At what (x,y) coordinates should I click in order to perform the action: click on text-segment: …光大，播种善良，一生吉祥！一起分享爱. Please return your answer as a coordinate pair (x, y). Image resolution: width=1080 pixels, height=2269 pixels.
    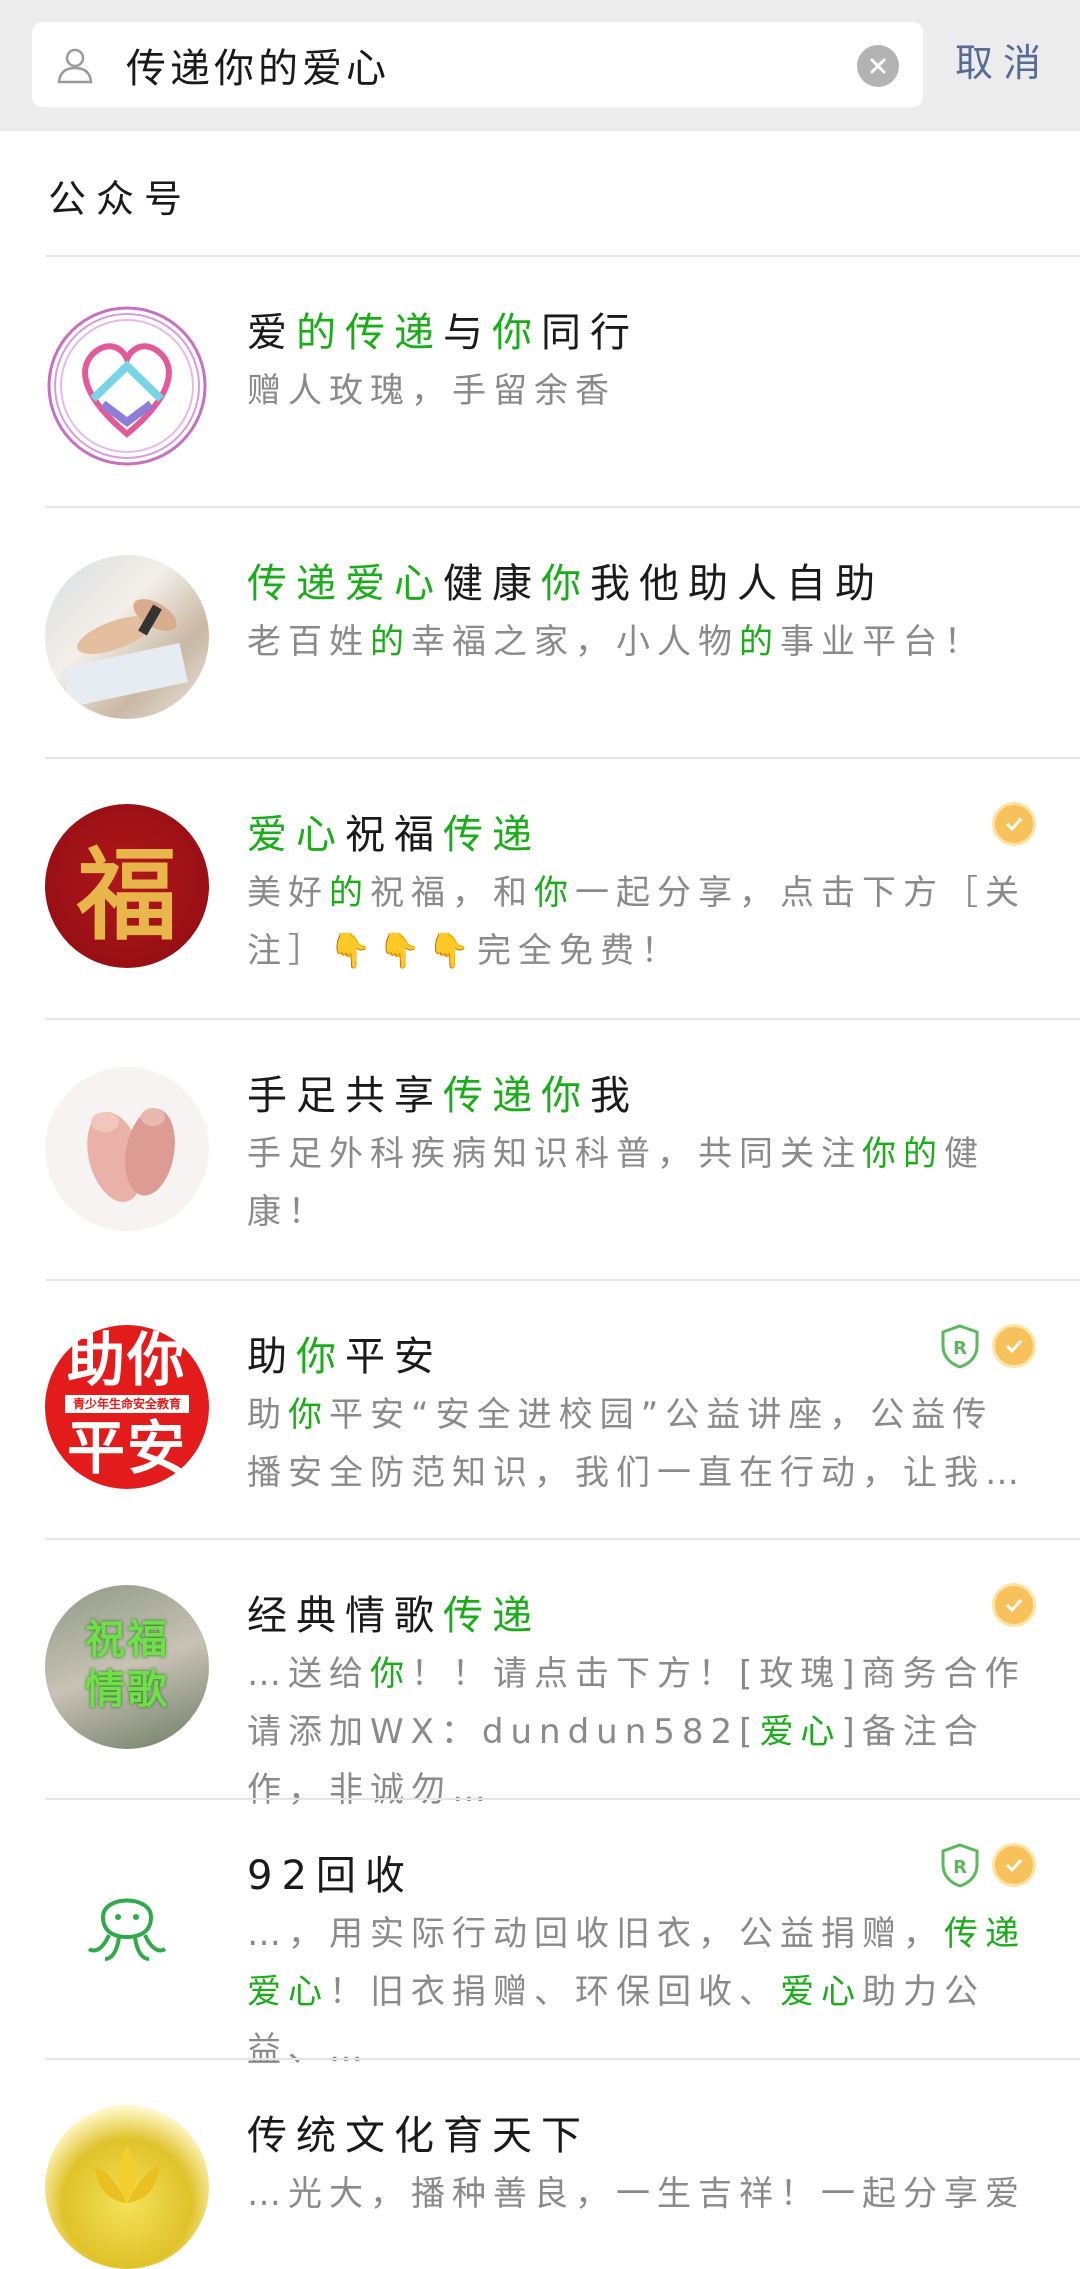
    Looking at the image, I should click on (636, 2194).